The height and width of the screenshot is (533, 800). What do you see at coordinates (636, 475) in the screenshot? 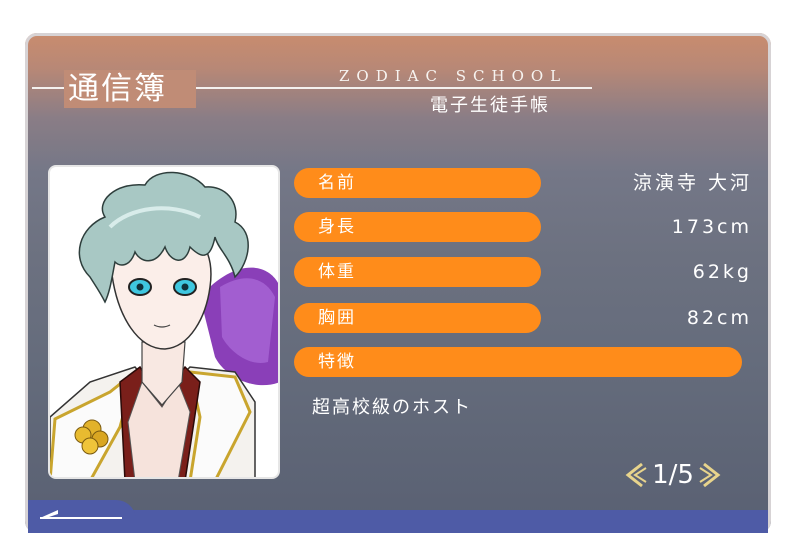
I see `chevron-left-icon` at bounding box center [636, 475].